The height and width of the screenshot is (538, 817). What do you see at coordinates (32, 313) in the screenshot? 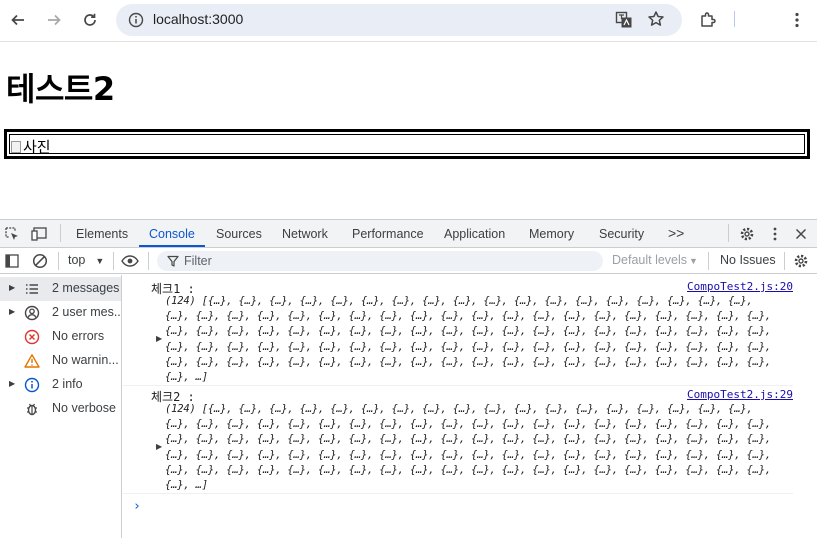
I see `user-icon` at bounding box center [32, 313].